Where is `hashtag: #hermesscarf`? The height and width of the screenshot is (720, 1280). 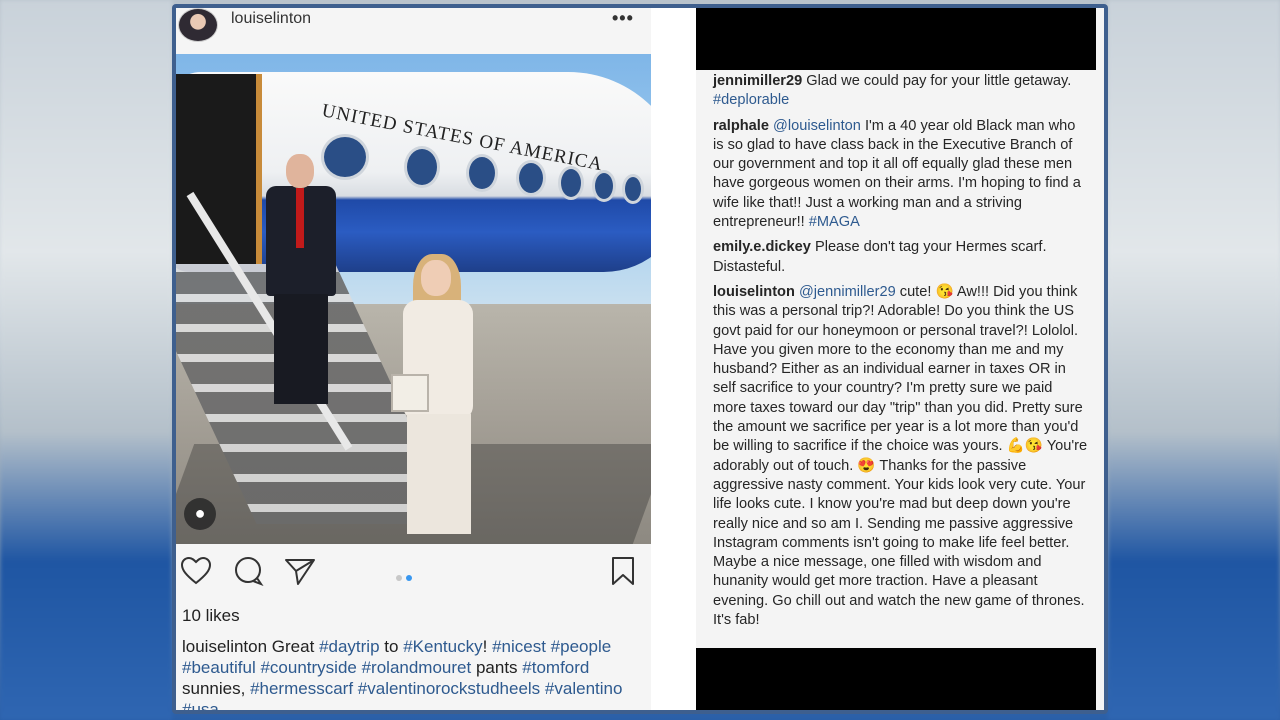 hashtag: #hermesscarf is located at coordinates (301, 688).